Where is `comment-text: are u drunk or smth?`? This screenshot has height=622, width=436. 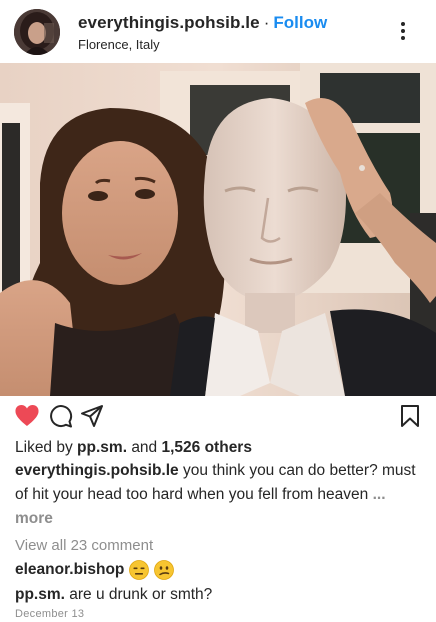
comment-text: are u drunk or smth? is located at coordinates (141, 594).